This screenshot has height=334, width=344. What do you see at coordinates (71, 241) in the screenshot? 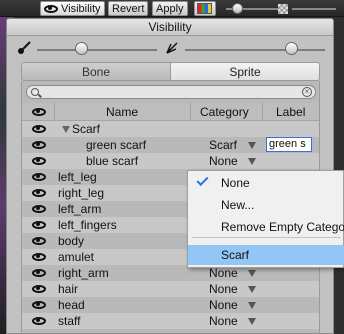
I see `row-name: body` at bounding box center [71, 241].